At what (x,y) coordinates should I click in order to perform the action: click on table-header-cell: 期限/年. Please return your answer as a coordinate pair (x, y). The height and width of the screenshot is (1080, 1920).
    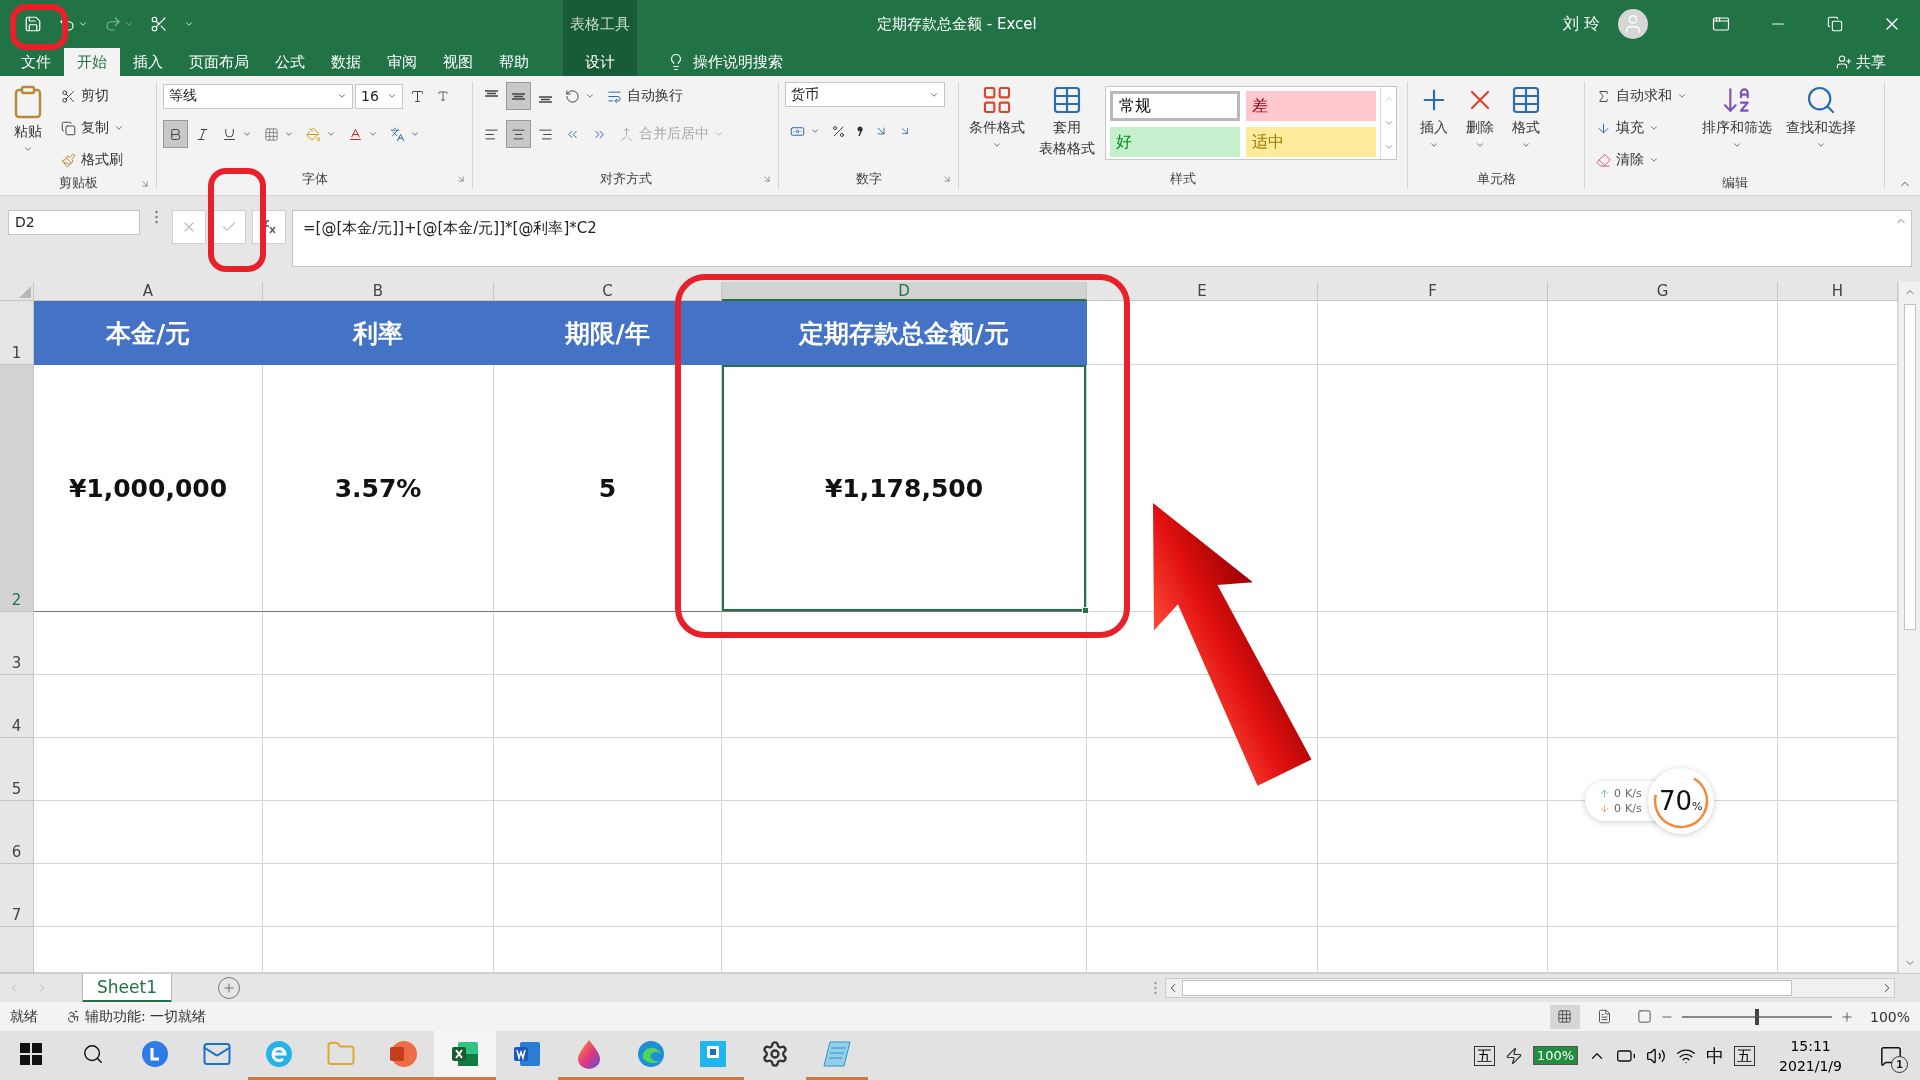
    Looking at the image, I should click on (608, 333).